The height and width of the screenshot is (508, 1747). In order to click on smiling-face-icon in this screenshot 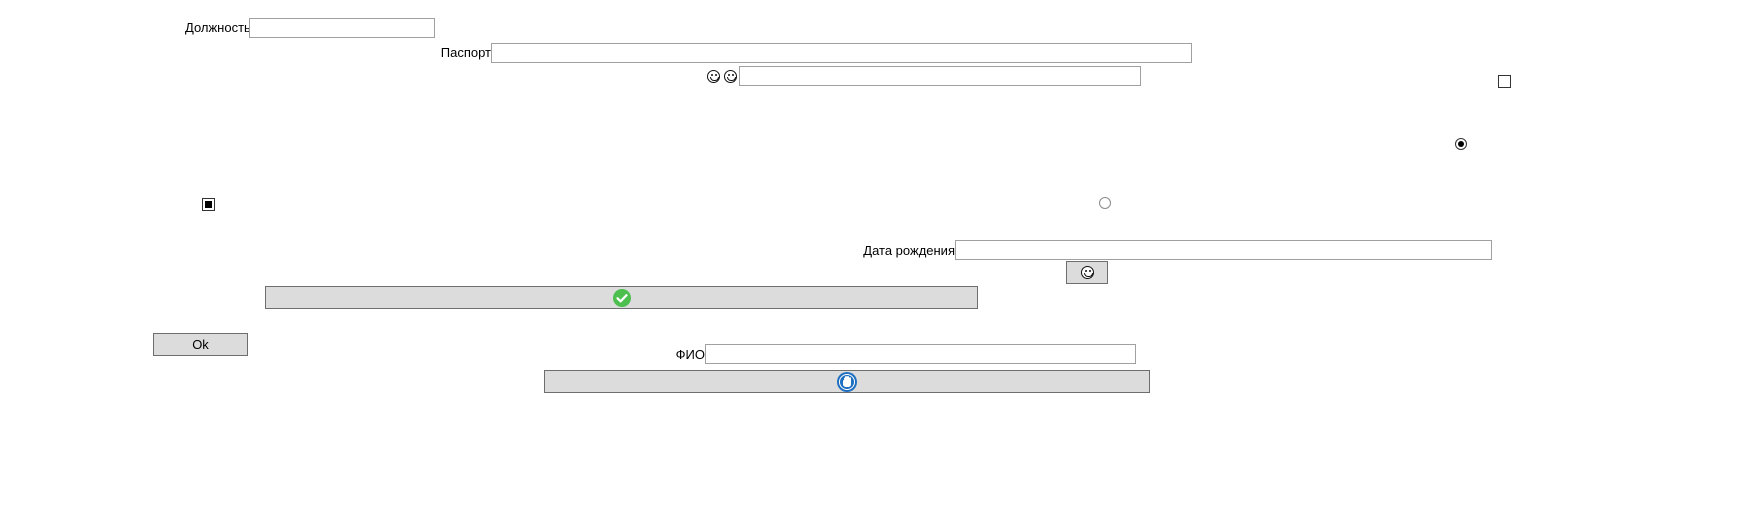, I will do `click(730, 76)`.